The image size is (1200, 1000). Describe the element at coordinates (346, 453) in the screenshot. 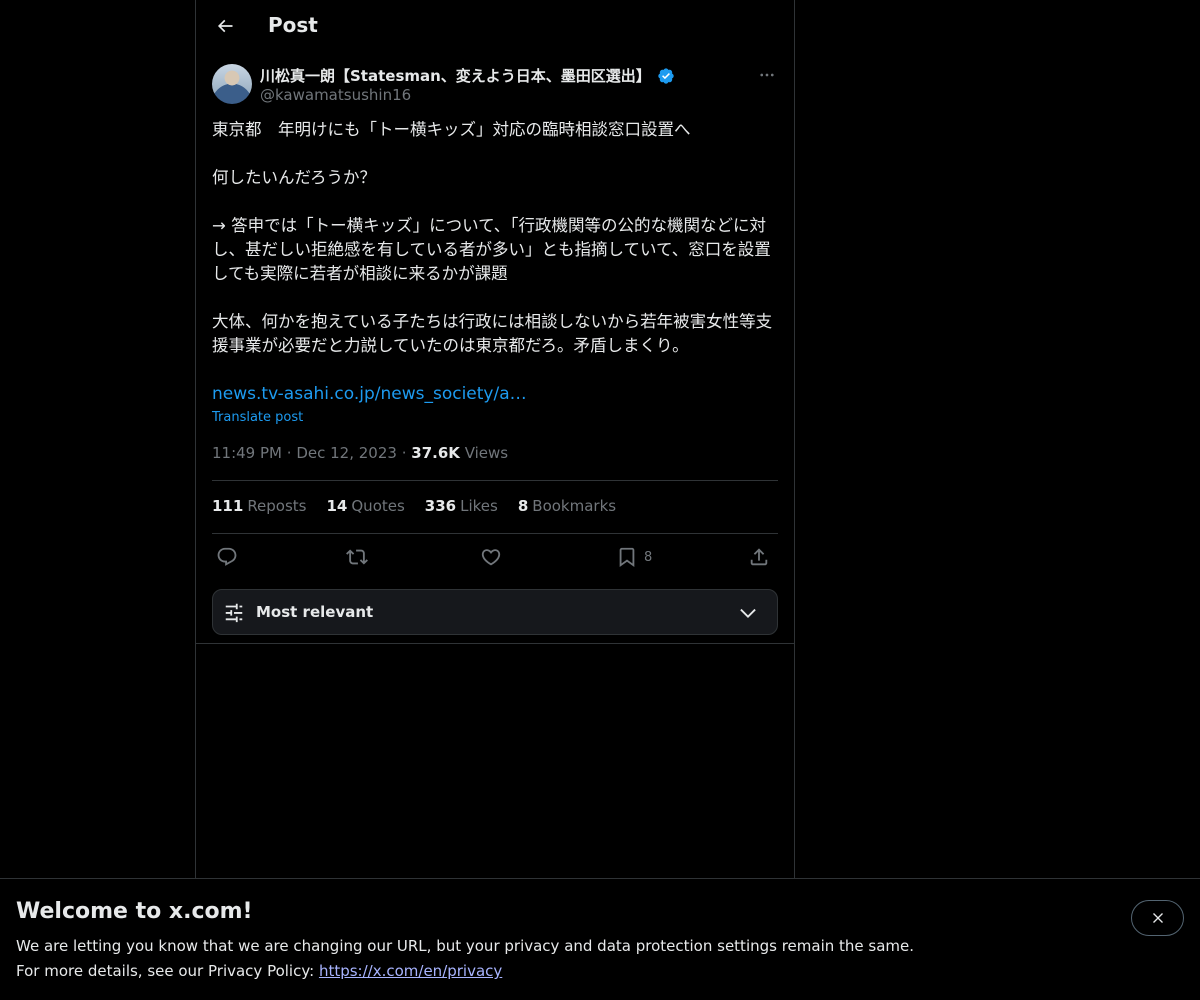

I see `tweet-date: Dec 12, 2023` at that location.